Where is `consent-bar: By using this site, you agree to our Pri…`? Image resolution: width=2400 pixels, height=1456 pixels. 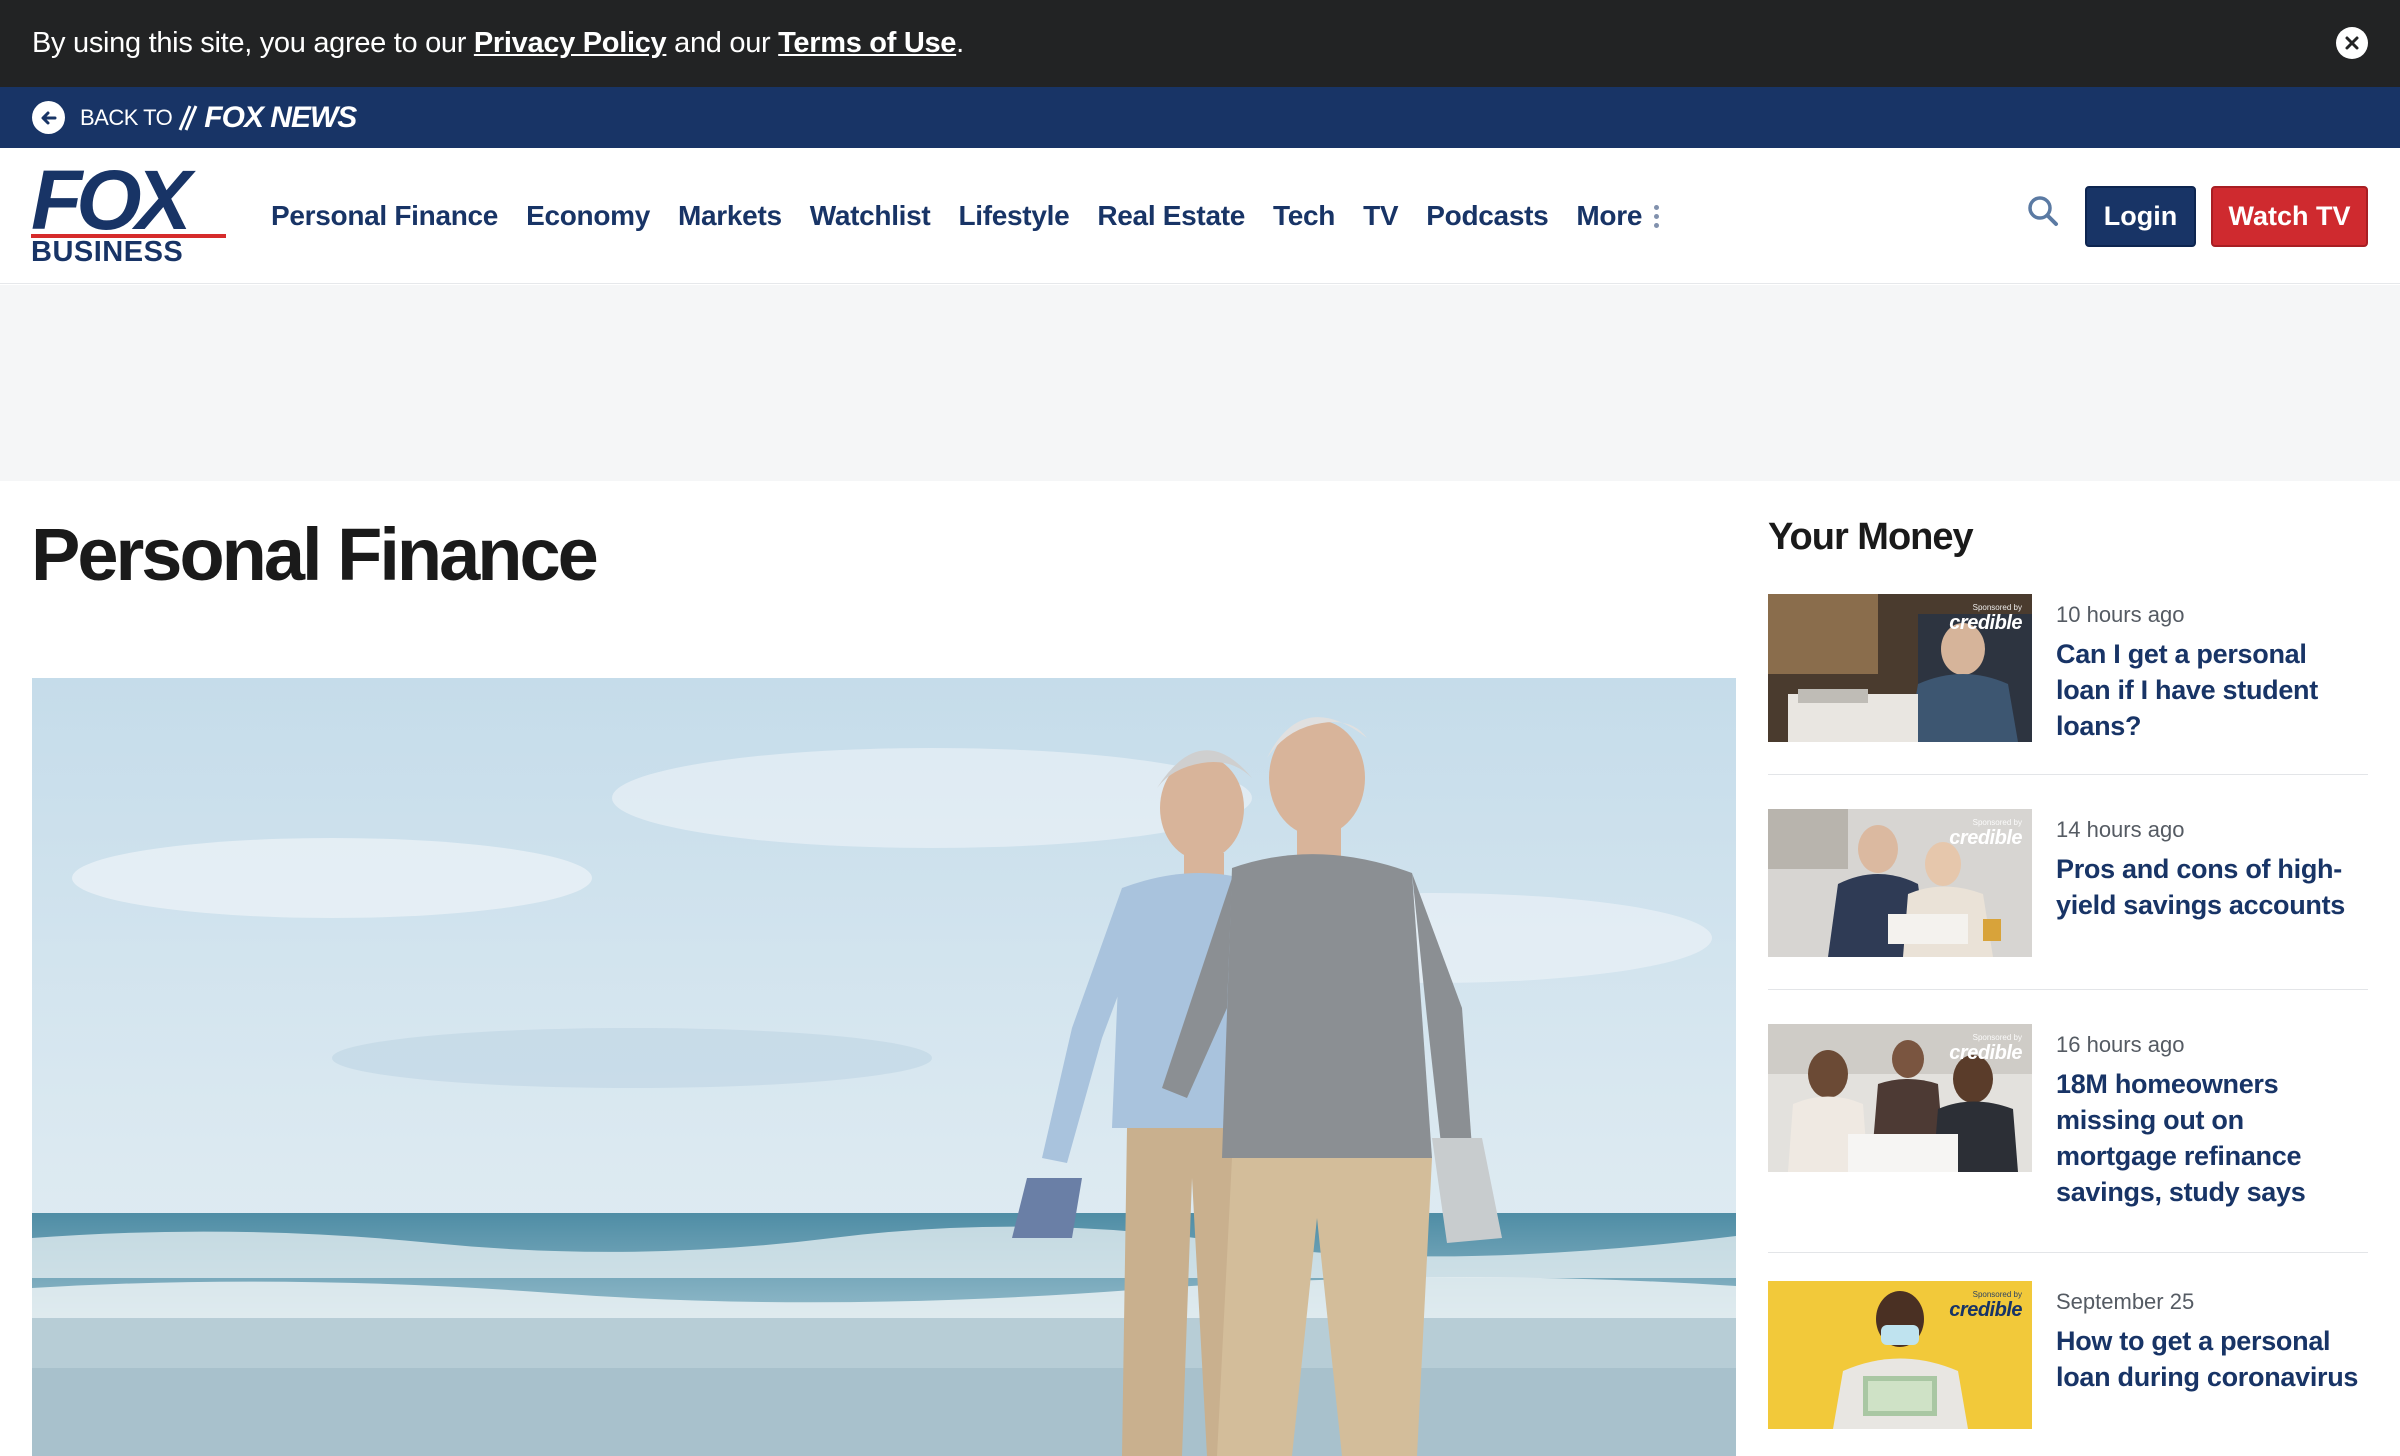 consent-bar: By using this site, you agree to our Pri… is located at coordinates (1200, 43).